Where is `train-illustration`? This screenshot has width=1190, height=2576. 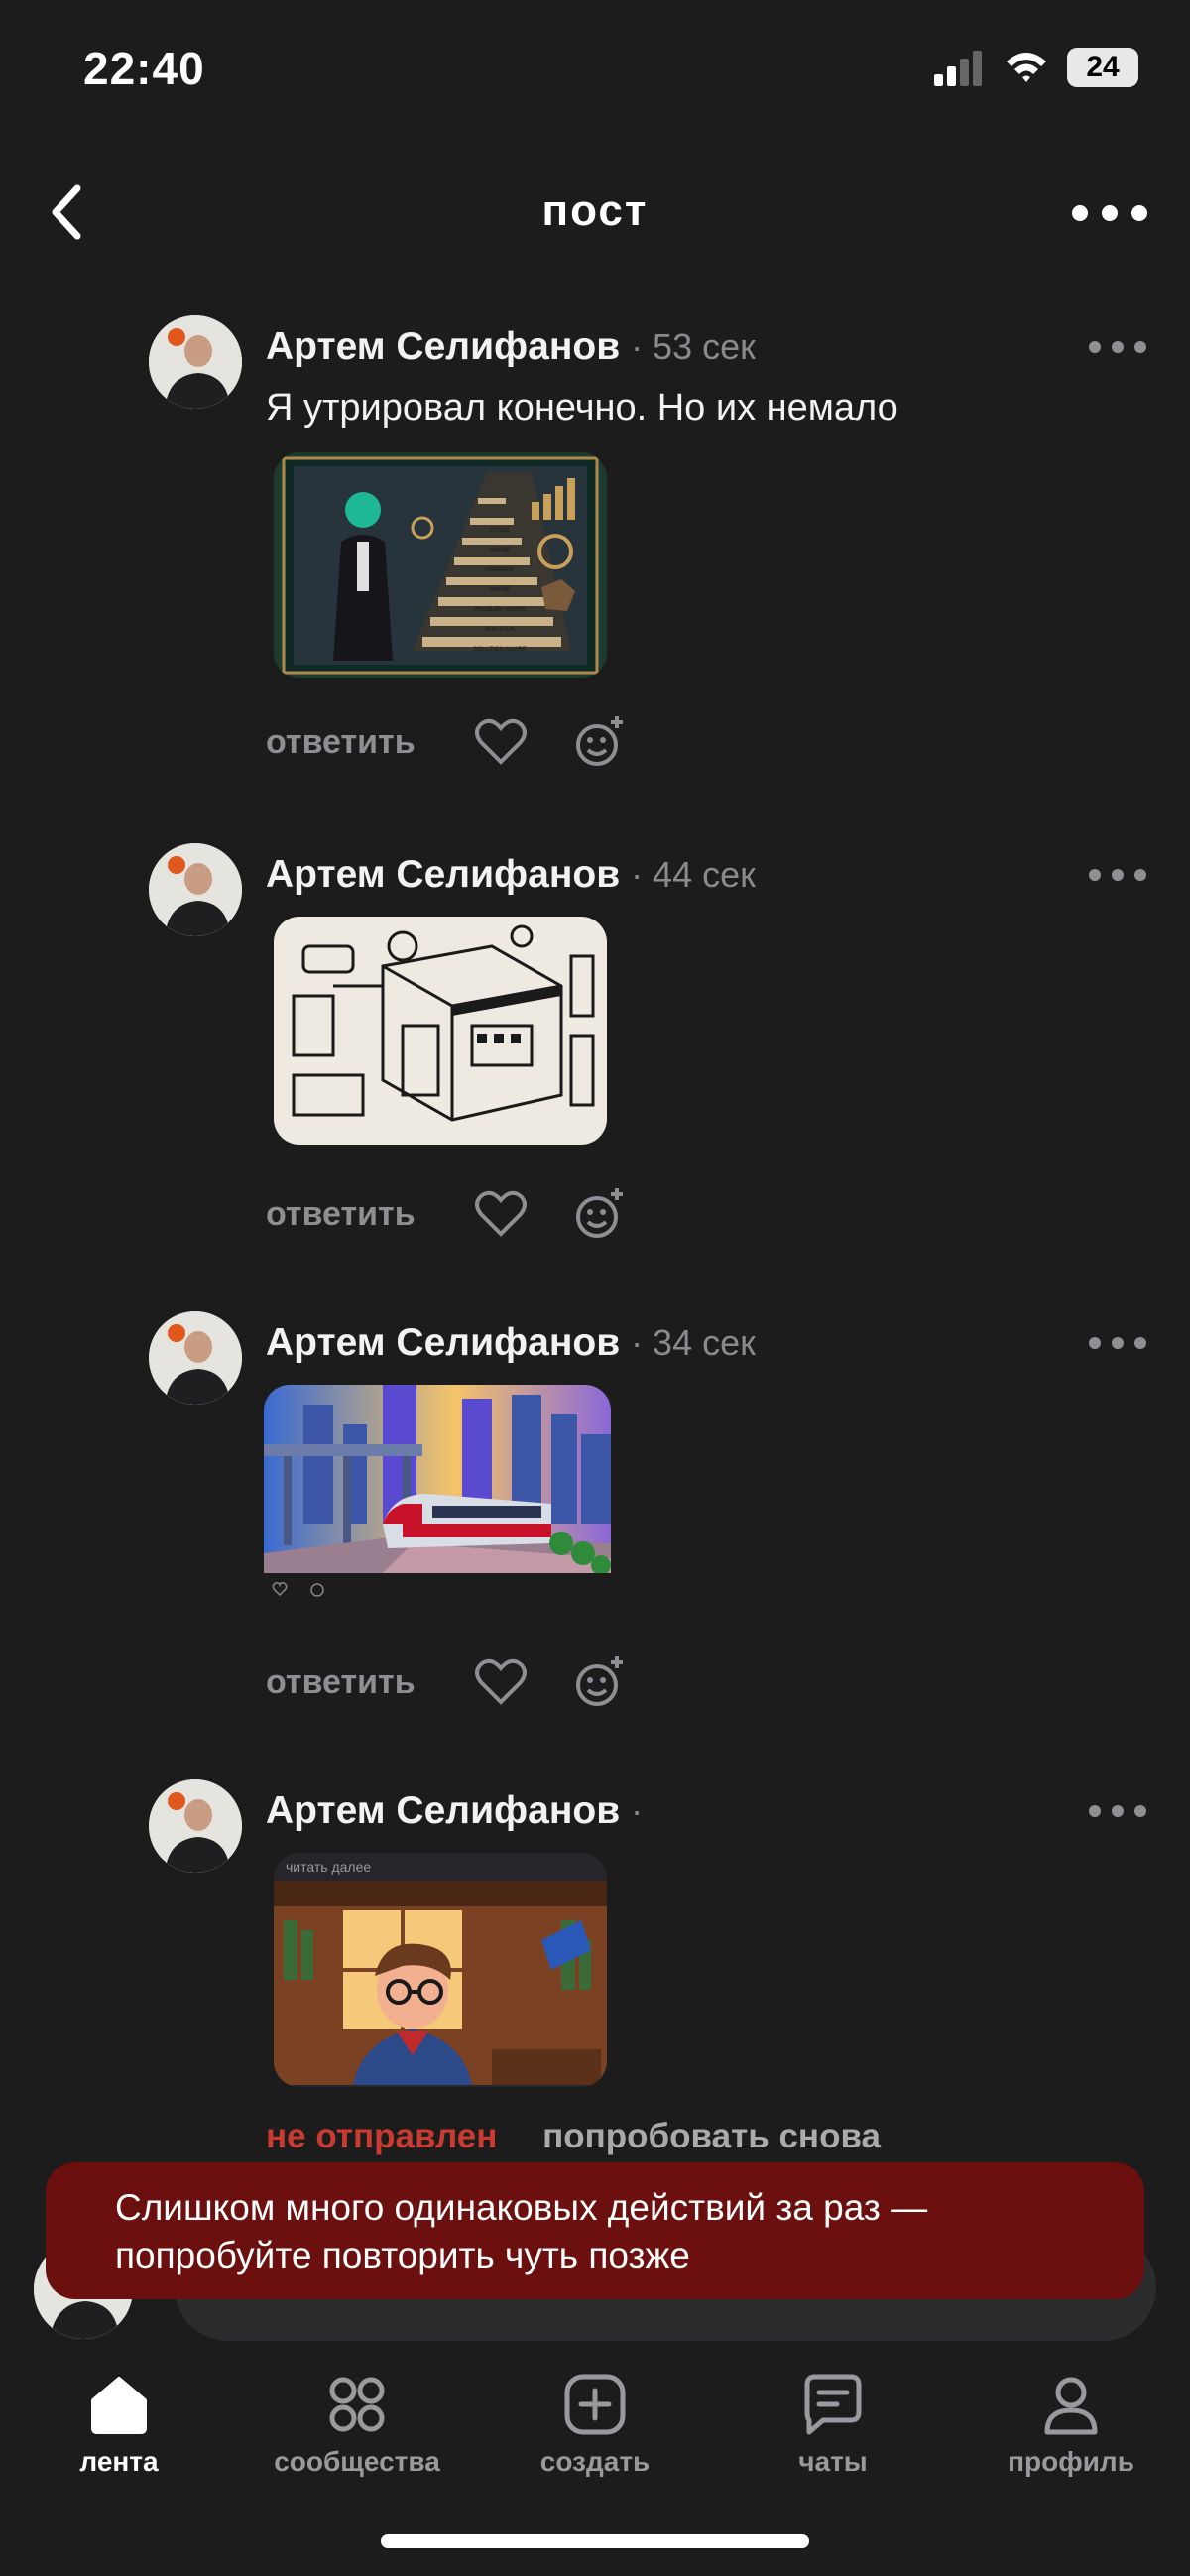
train-illustration is located at coordinates (437, 1500).